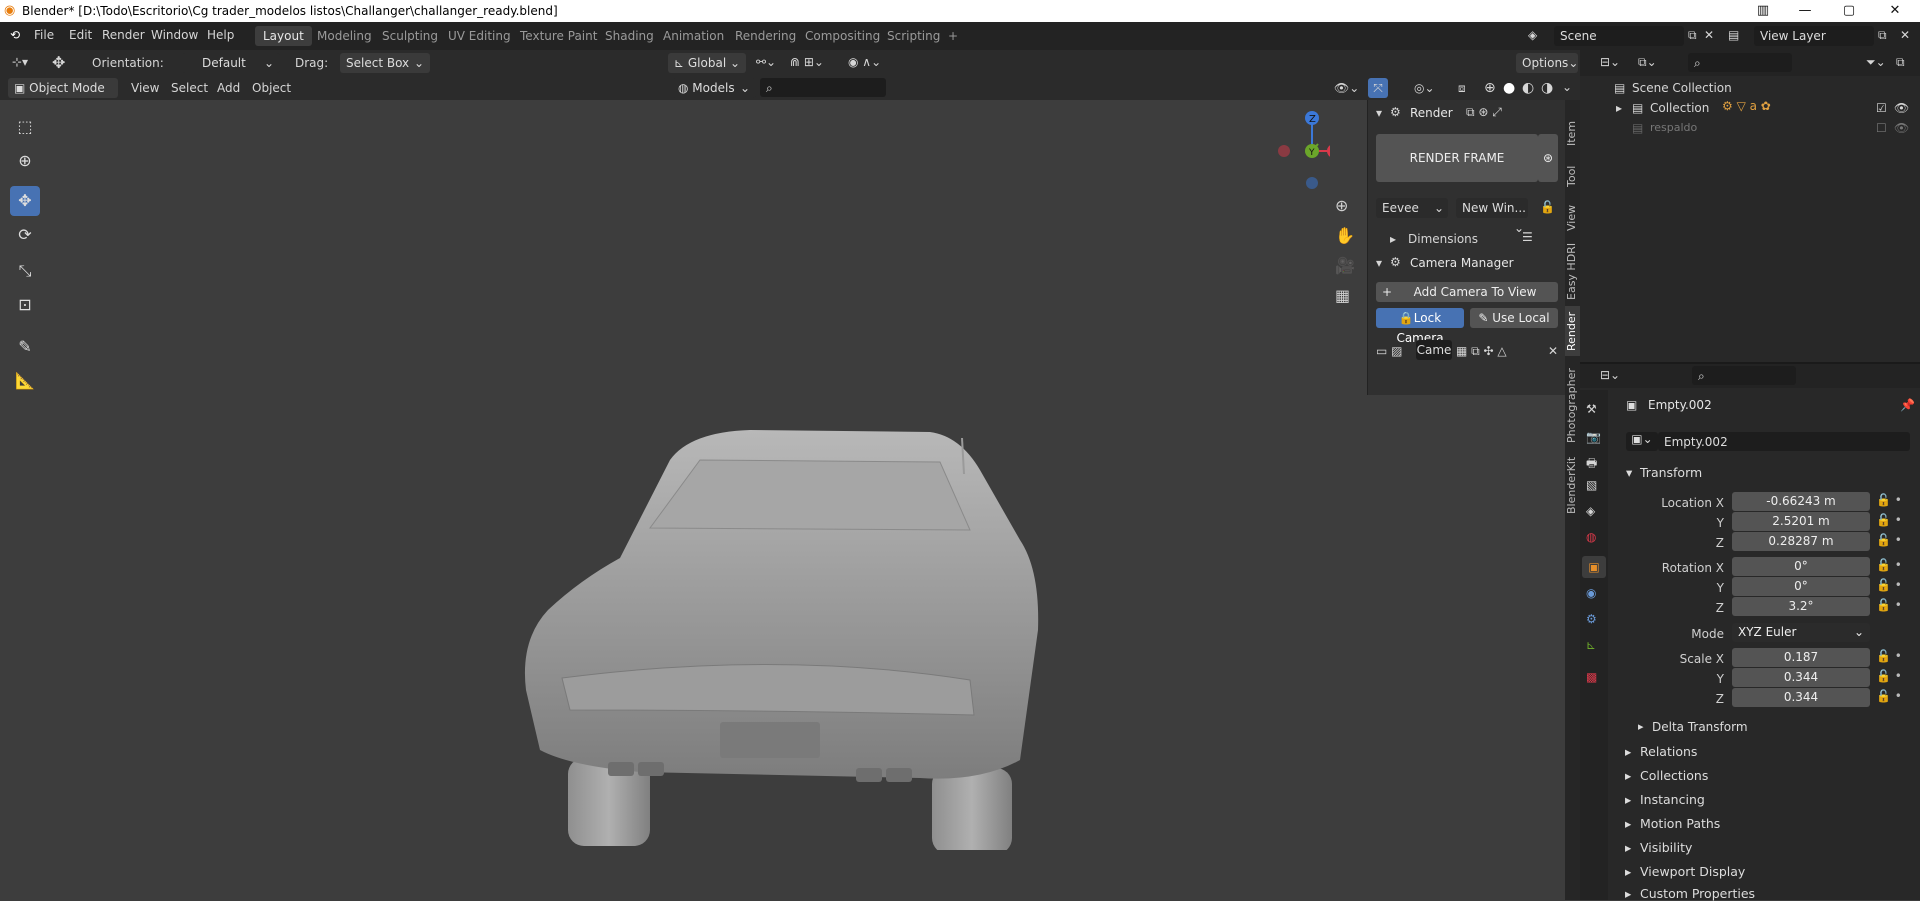 The height and width of the screenshot is (901, 1920). I want to click on orientation-dropdown: Default ⌄, so click(231, 63).